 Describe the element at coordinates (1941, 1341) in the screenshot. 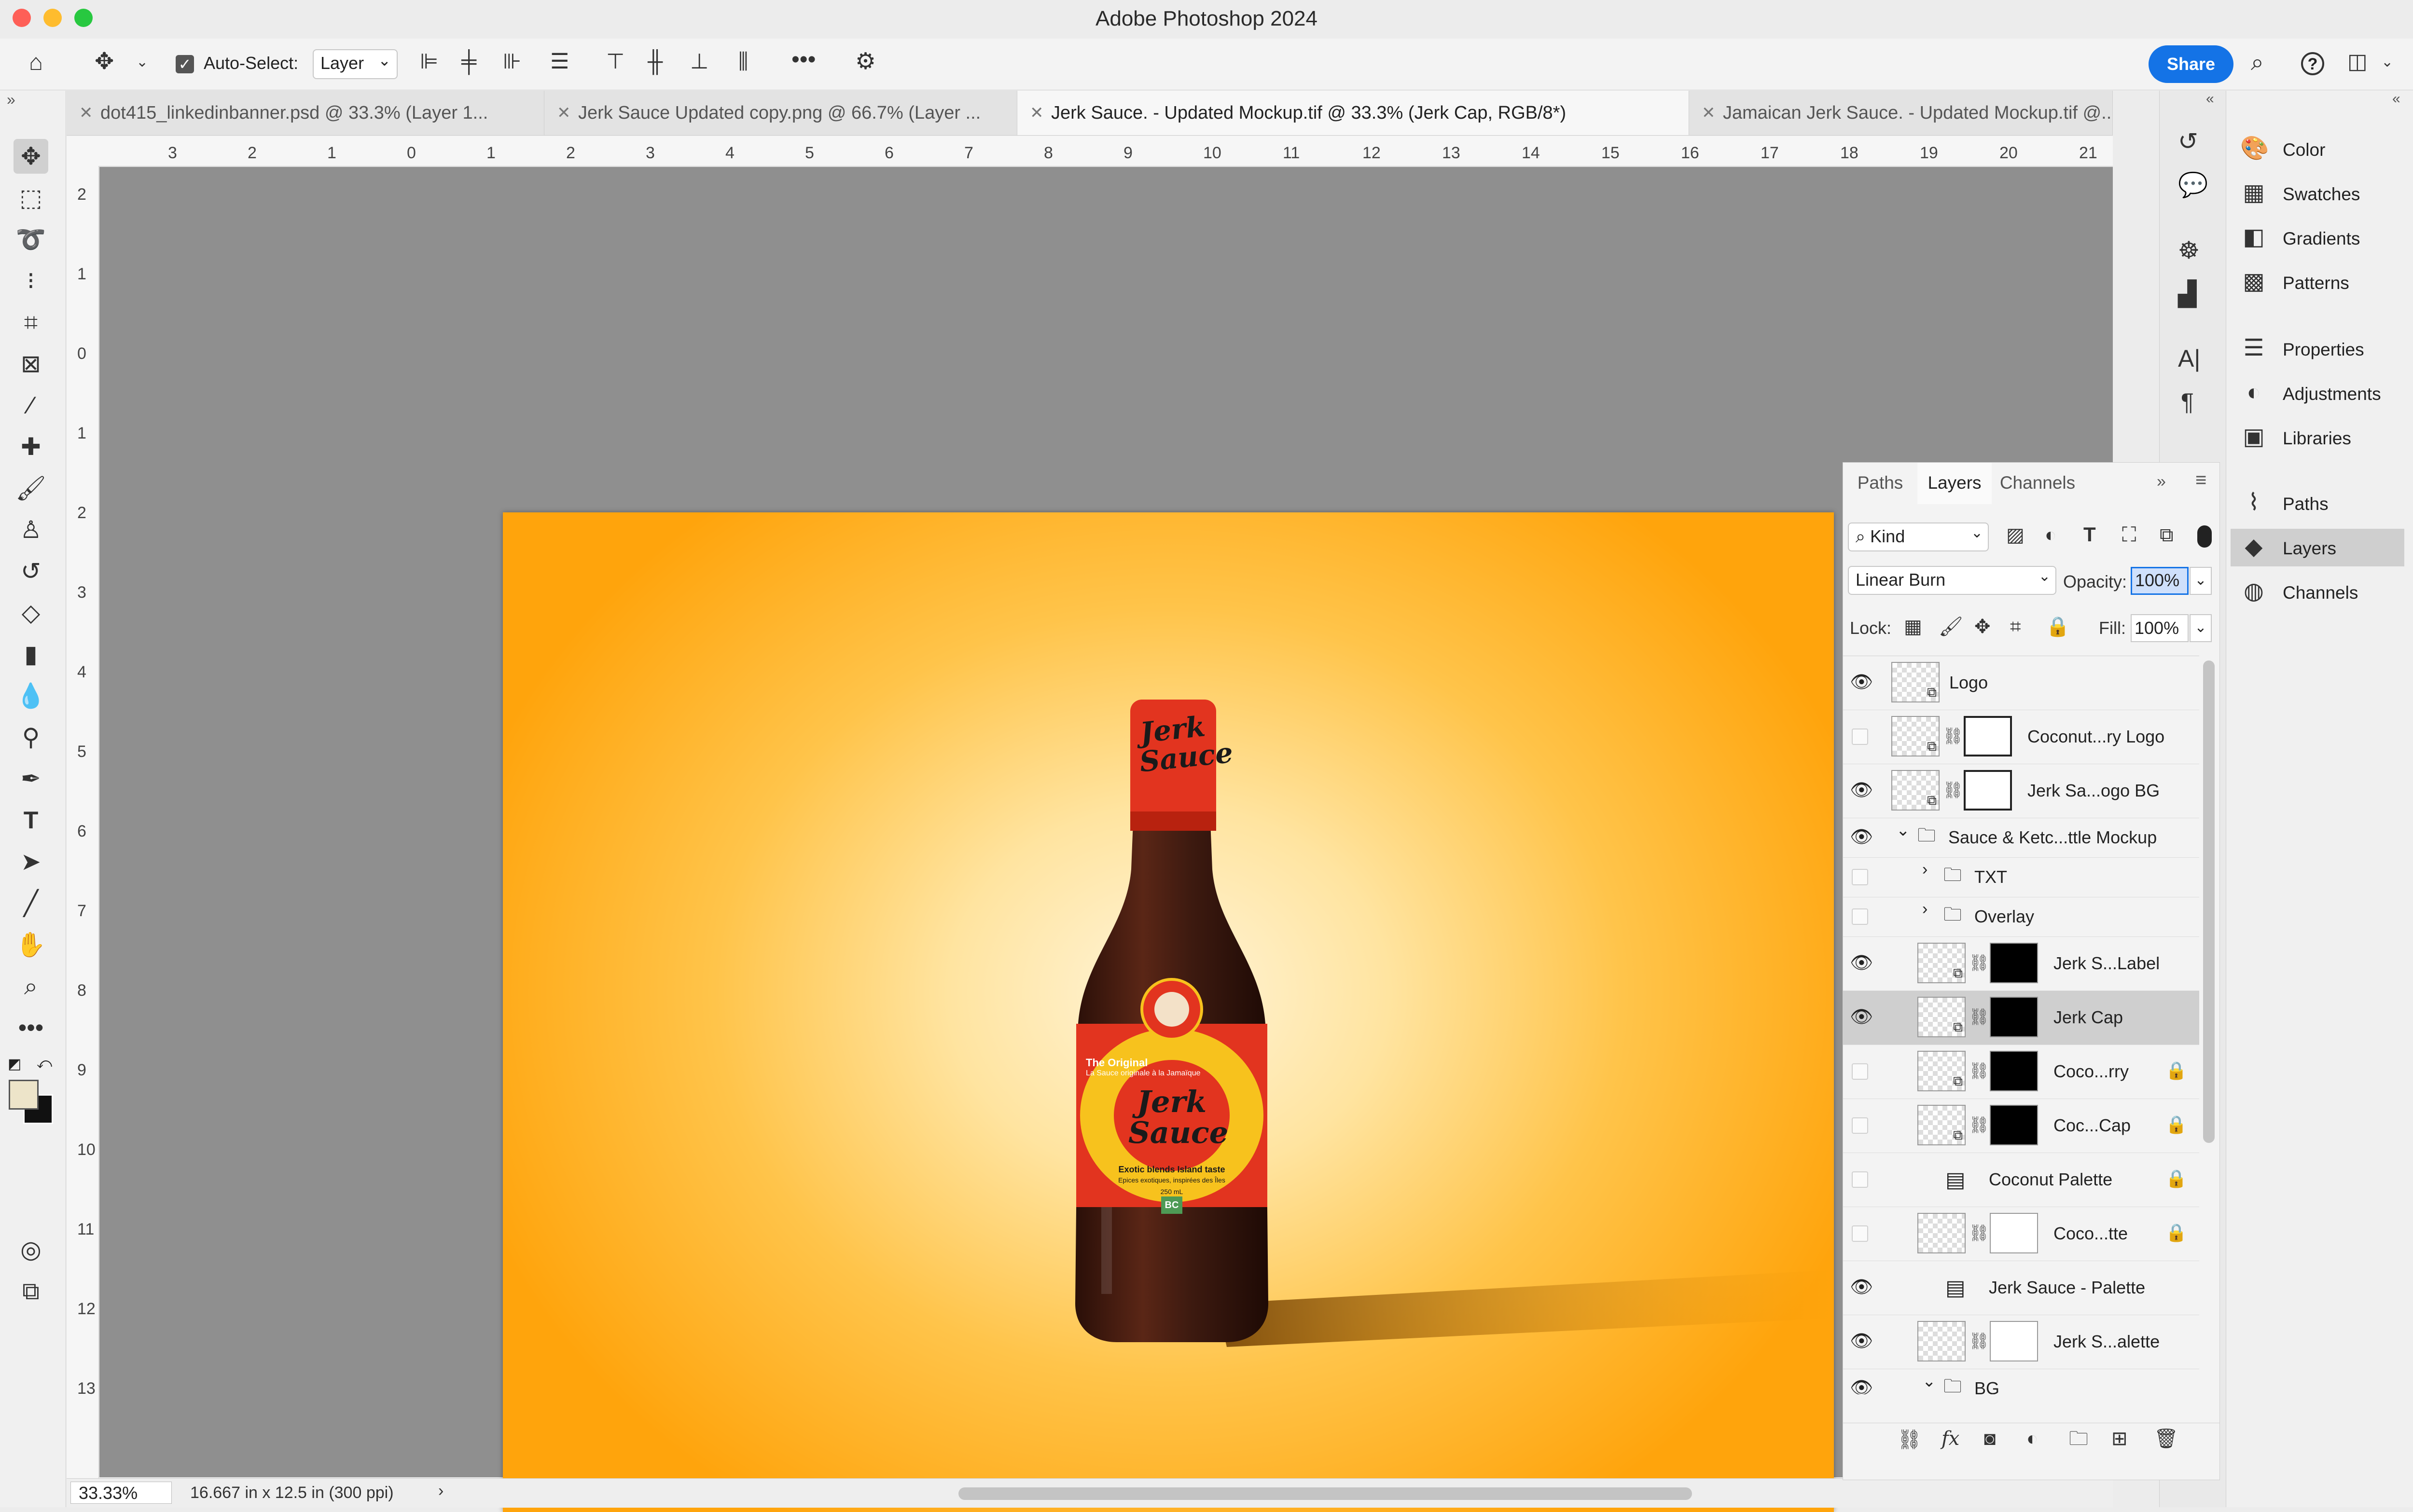

I see `layer-thumbnail` at that location.